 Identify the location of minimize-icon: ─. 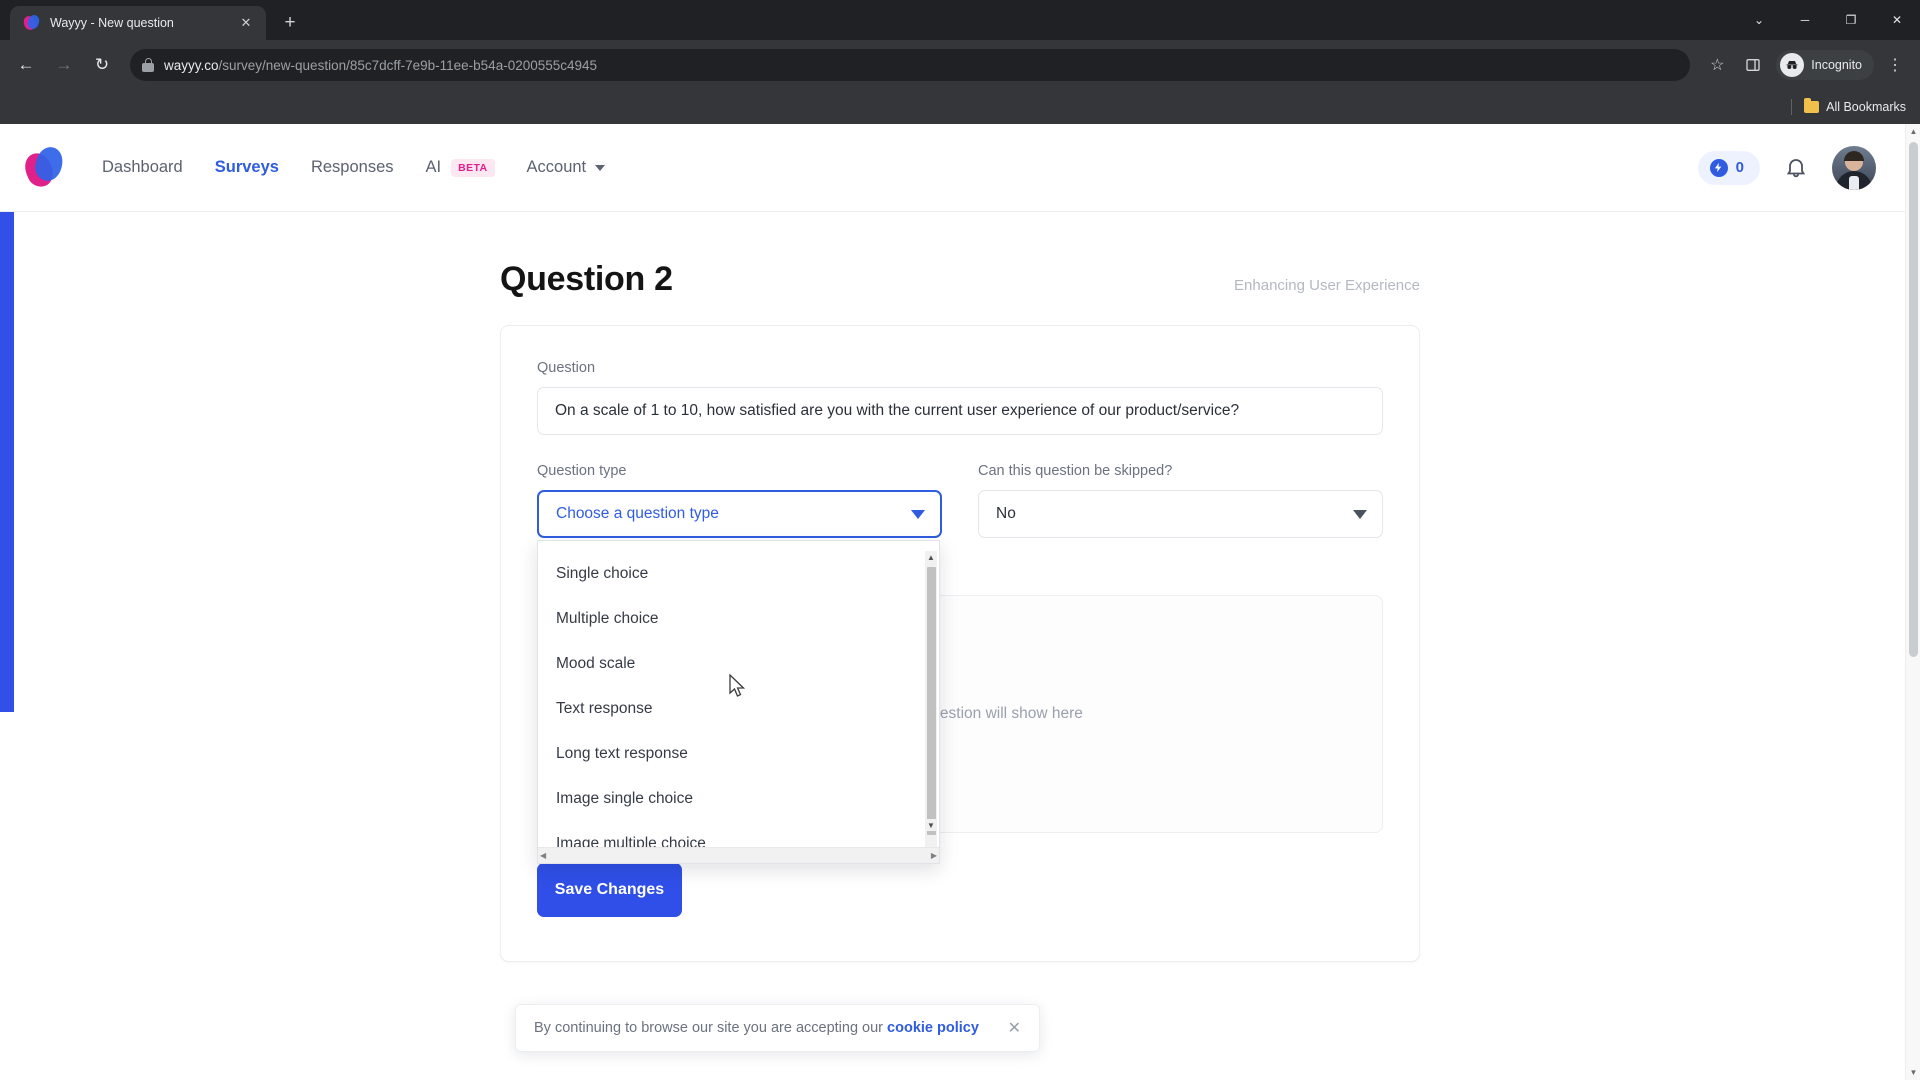
(1805, 20).